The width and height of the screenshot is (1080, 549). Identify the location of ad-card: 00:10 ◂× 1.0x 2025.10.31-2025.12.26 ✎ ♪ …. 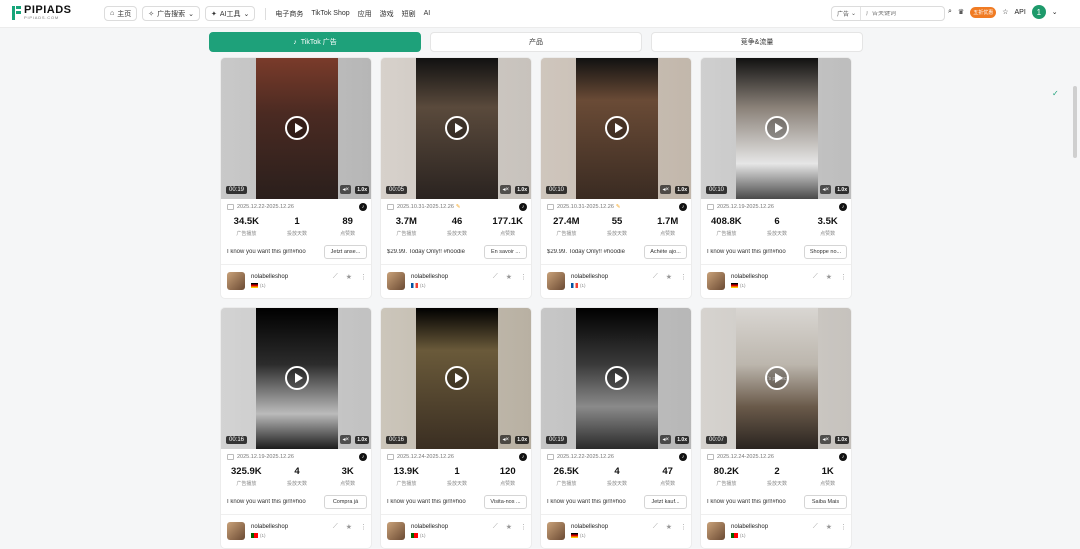
(616, 178).